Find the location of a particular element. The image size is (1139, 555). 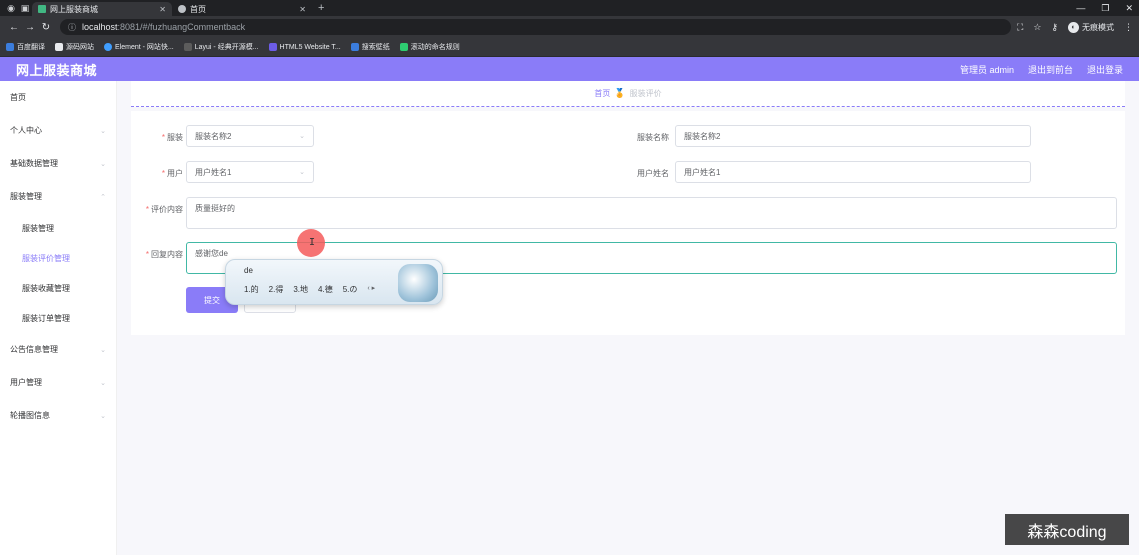

ime-candidate-list: 1.的 2.得 3.地 4.德 5.の ‹ ▸ is located at coordinates (309, 289).